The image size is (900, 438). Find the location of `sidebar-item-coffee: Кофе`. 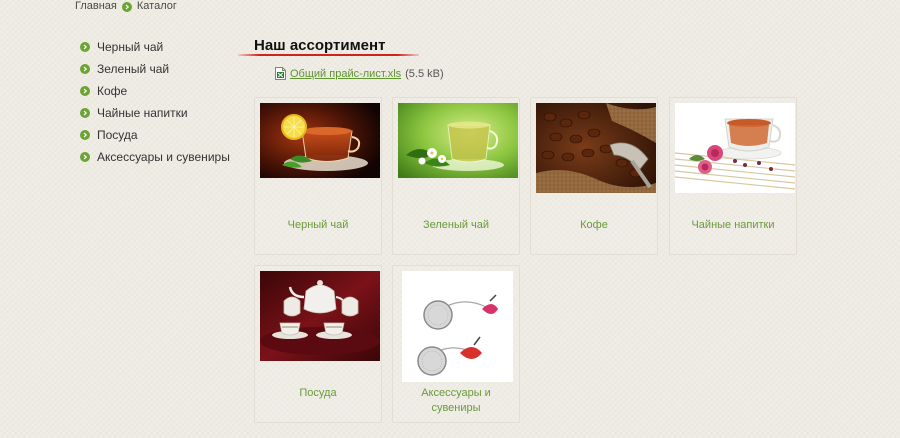

sidebar-item-coffee: Кофе is located at coordinates (155, 91).